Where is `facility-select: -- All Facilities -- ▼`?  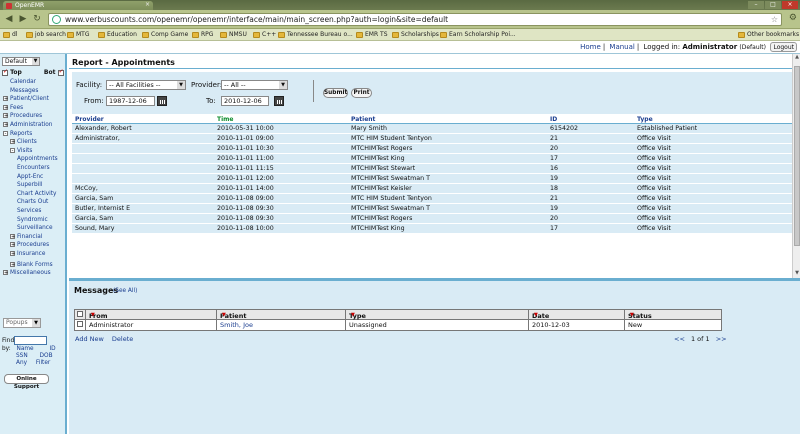
facility-select: -- All Facilities -- ▼ is located at coordinates (146, 85).